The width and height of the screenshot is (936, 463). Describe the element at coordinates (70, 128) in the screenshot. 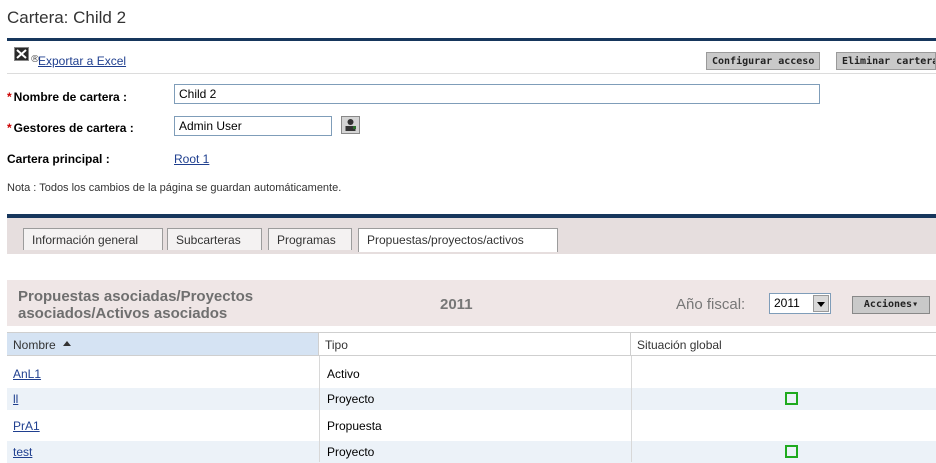

I see `portfolio-managers-label: * Gestores de cartera :` at that location.